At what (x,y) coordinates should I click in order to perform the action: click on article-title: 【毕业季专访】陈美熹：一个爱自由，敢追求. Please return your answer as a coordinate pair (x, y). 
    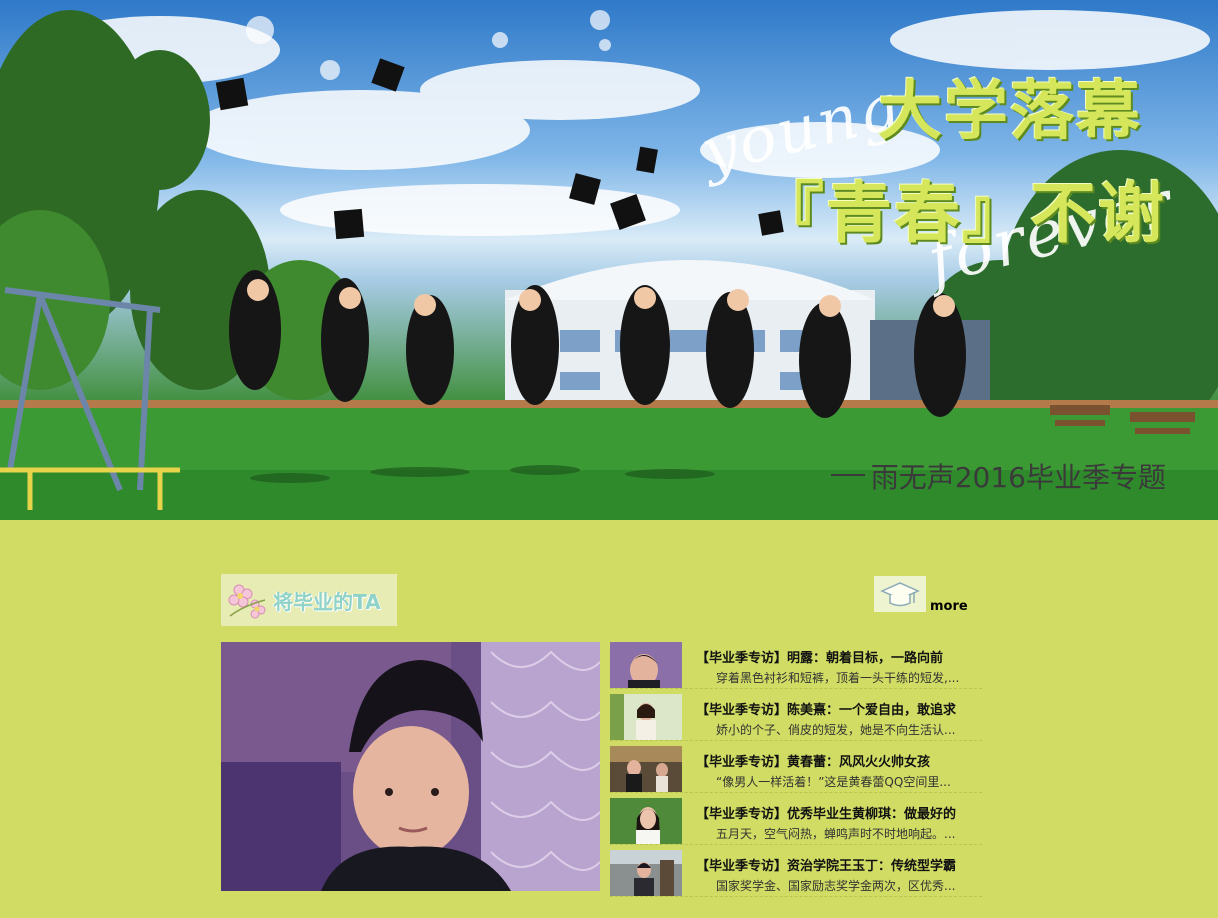
    Looking at the image, I should click on (839, 711).